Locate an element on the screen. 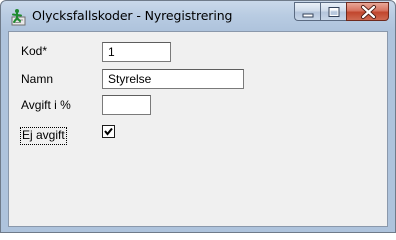 Image resolution: width=396 pixels, height=240 pixels. avgift-input is located at coordinates (126, 105).